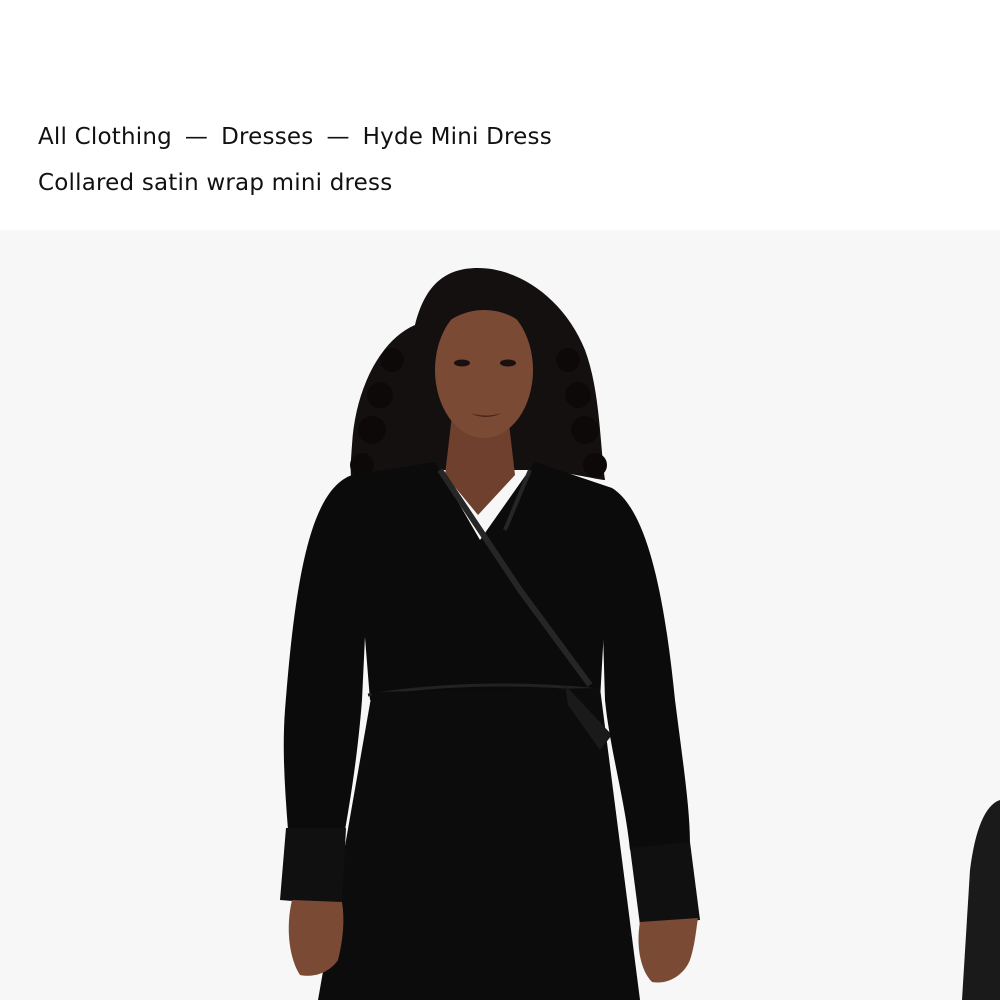 The height and width of the screenshot is (1000, 1000). I want to click on product-subtitle: Collared satin wrap mini dress, so click(215, 183).